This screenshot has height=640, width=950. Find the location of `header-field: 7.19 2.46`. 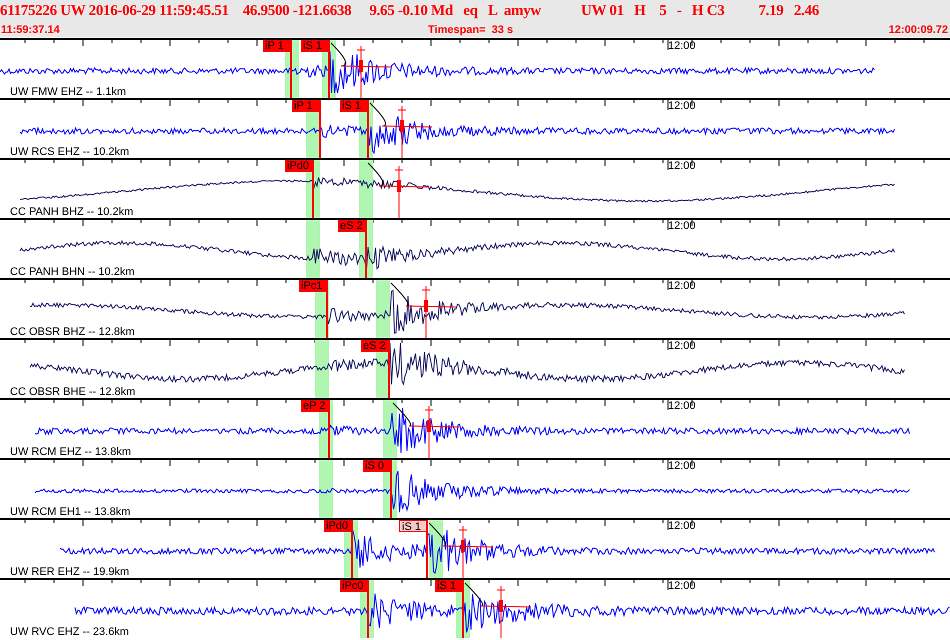

header-field: 7.19 2.46 is located at coordinates (788, 11).